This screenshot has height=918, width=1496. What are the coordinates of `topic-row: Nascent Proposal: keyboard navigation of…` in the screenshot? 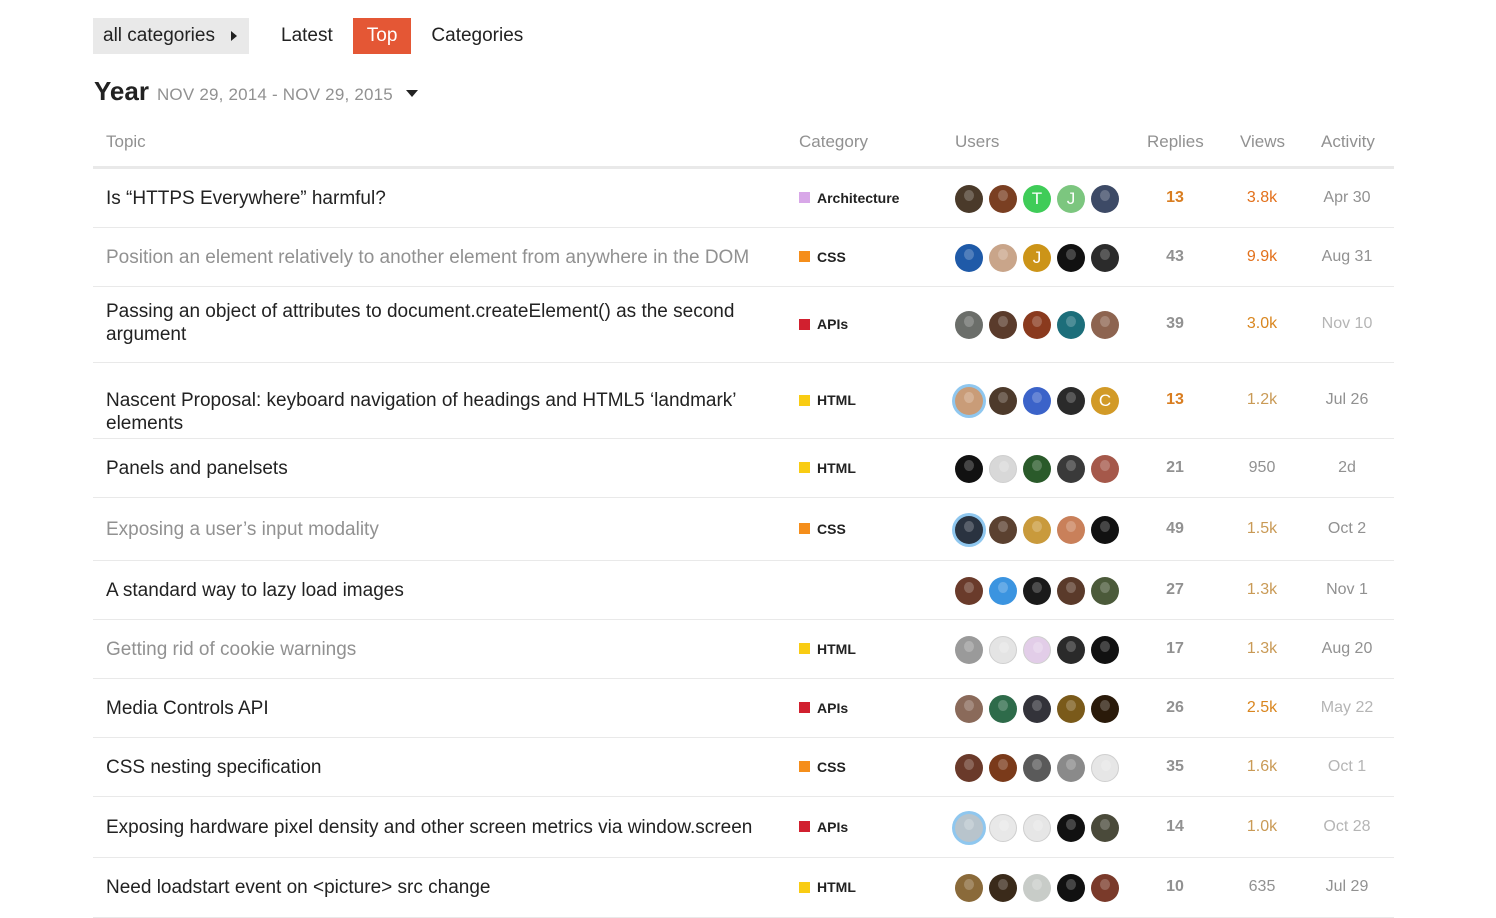 It's located at (743, 401).